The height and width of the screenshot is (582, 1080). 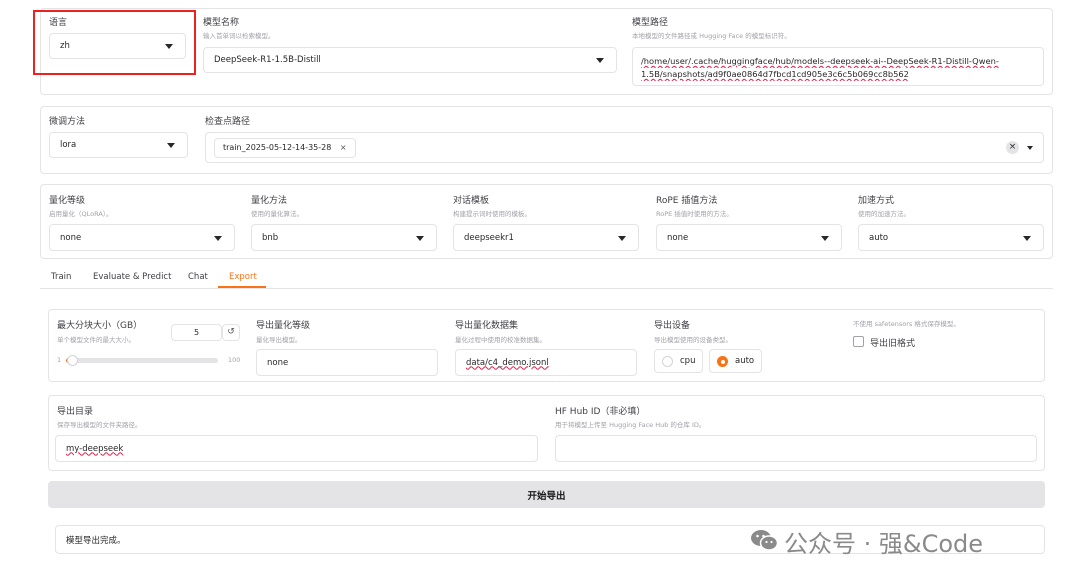 What do you see at coordinates (507, 362) in the screenshot?
I see `export-dataset-value: data/c4_demo.jsonl` at bounding box center [507, 362].